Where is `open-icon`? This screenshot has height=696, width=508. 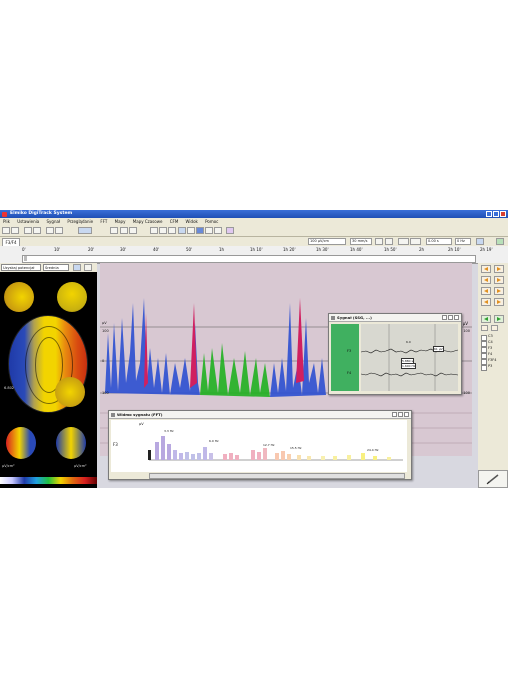 open-icon is located at coordinates (6, 230).